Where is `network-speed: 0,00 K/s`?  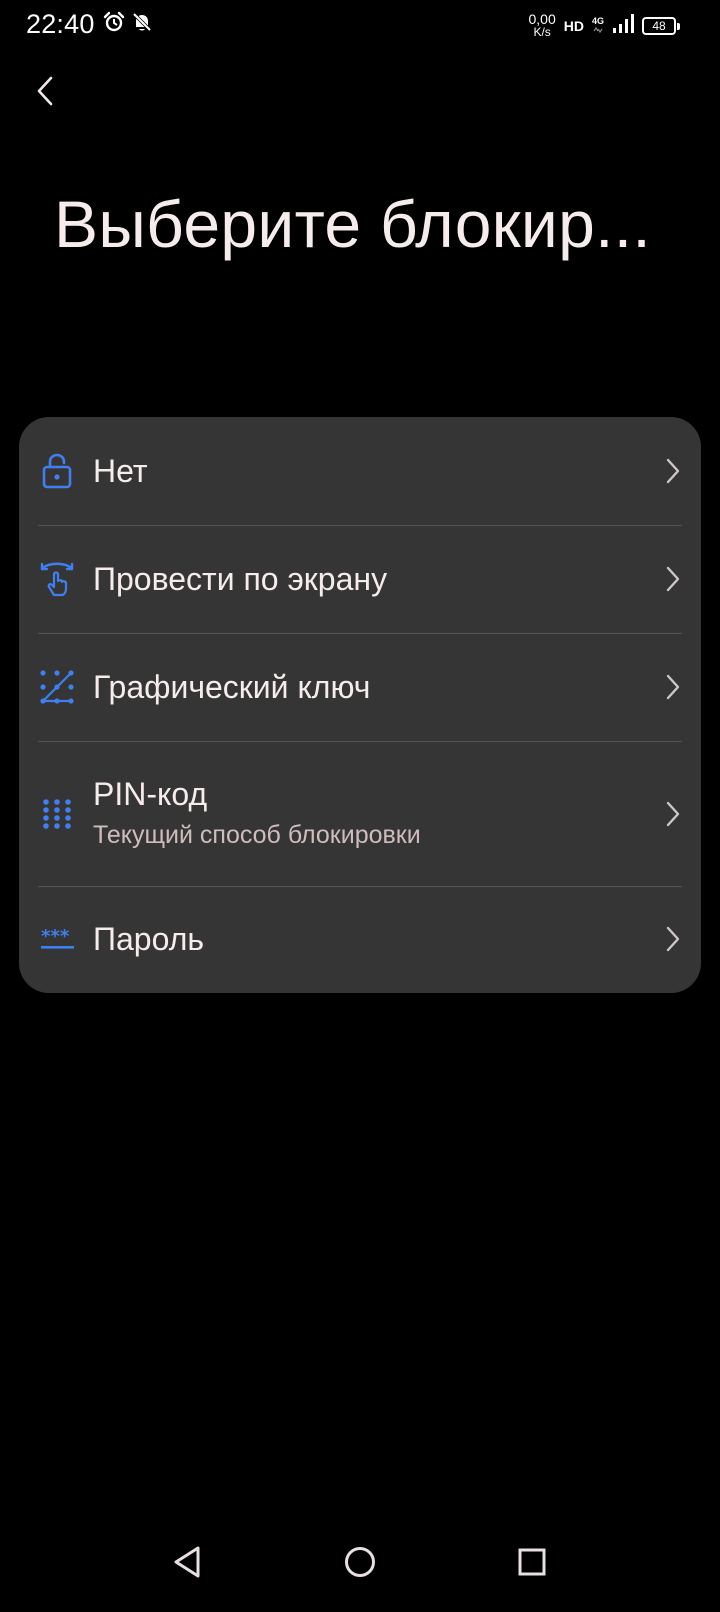 network-speed: 0,00 K/s is located at coordinates (542, 25).